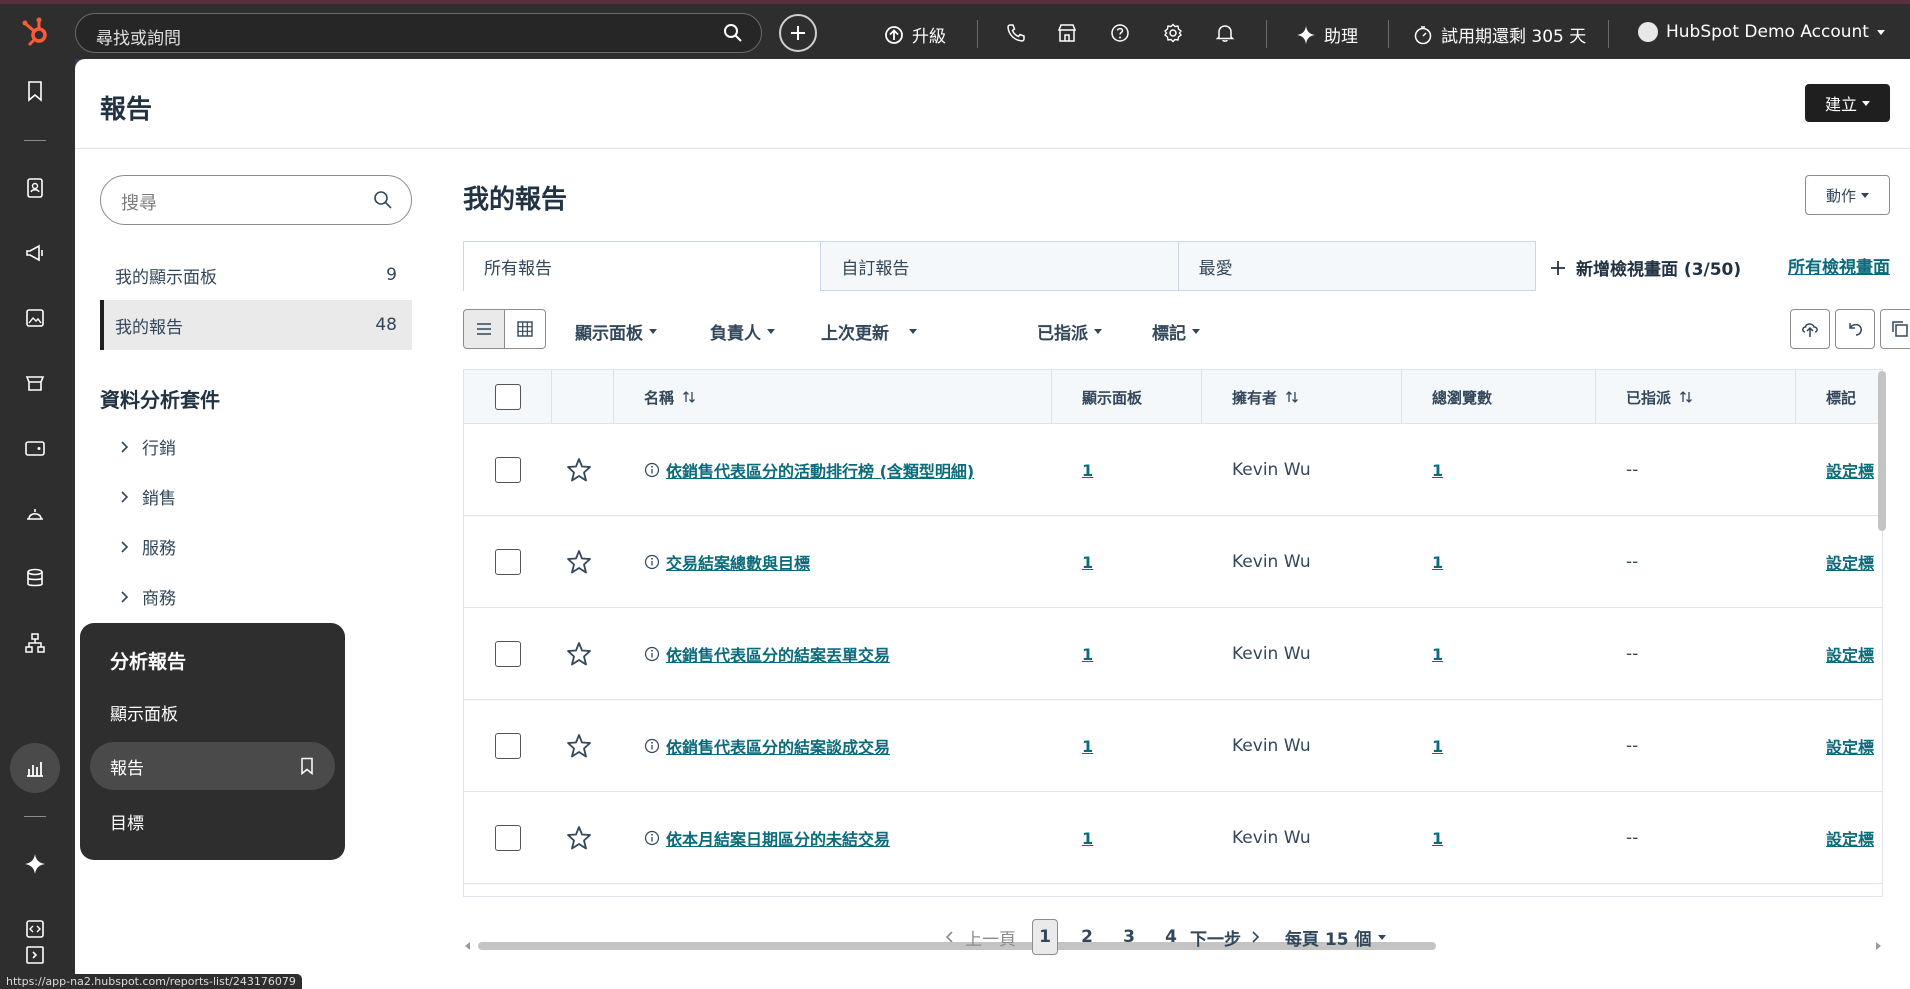 The height and width of the screenshot is (989, 1910). I want to click on developer-code-icon, so click(35, 929).